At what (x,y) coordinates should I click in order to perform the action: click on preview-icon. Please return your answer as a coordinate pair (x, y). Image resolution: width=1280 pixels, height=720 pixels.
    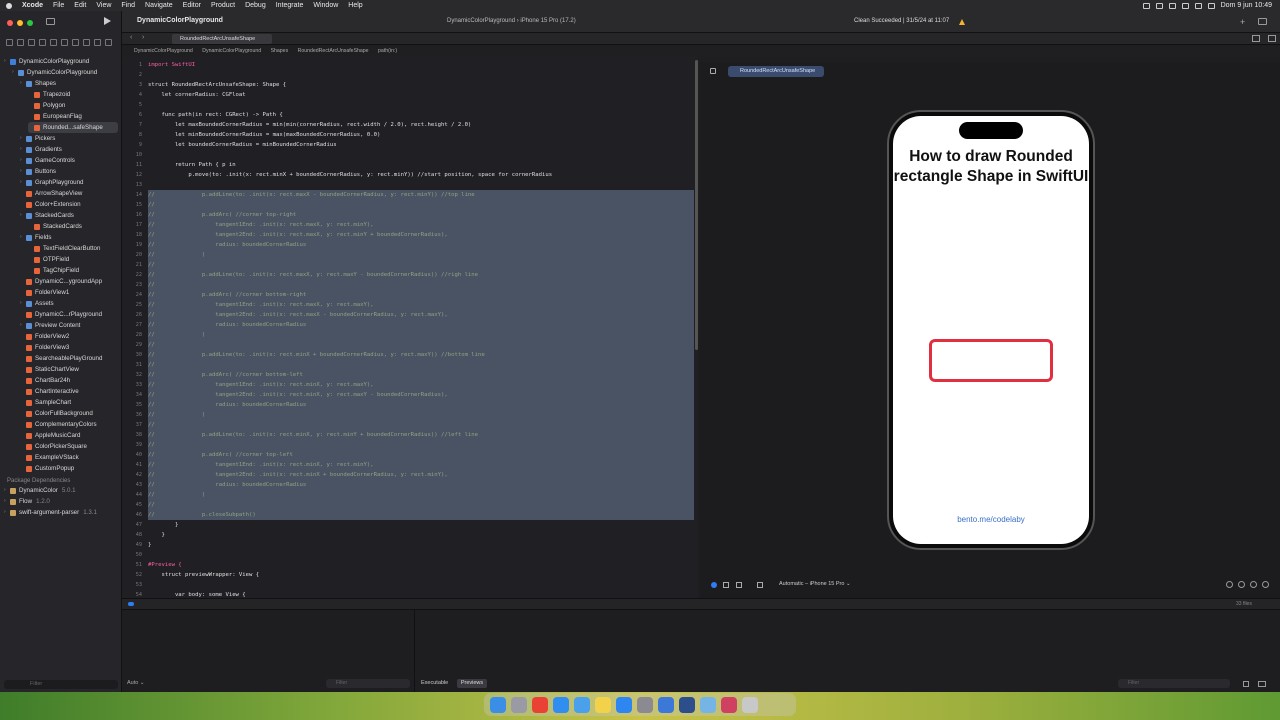
    Looking at the image, I should click on (708, 704).